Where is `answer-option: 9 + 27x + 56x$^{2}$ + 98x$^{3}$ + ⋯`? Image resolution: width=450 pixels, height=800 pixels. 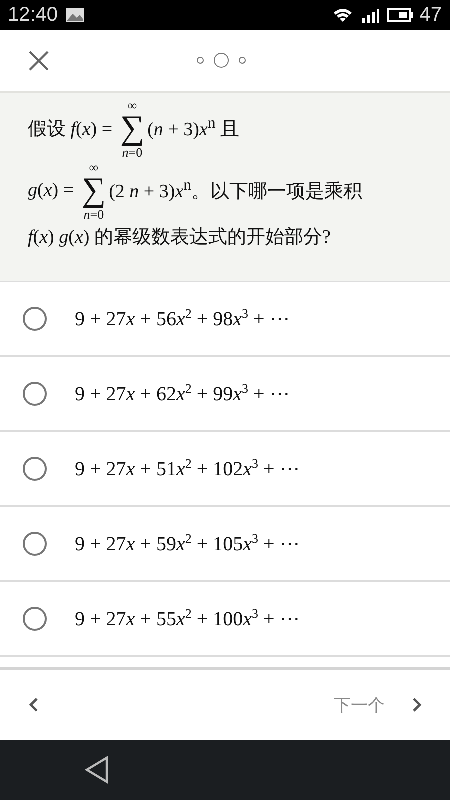
answer-option: 9 + 27x + 56x$^{2}$ + 98x$^{3}$ + ⋯ is located at coordinates (225, 319).